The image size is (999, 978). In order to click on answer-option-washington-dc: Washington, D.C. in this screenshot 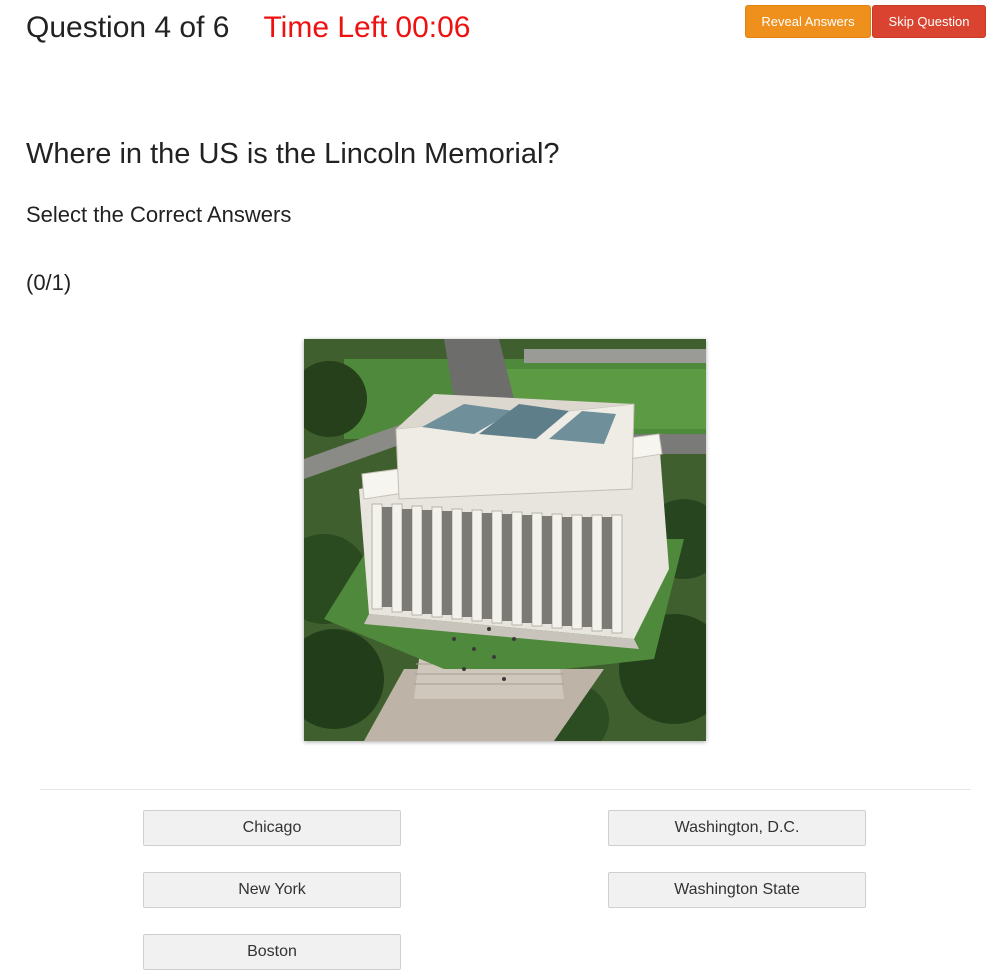, I will do `click(737, 828)`.